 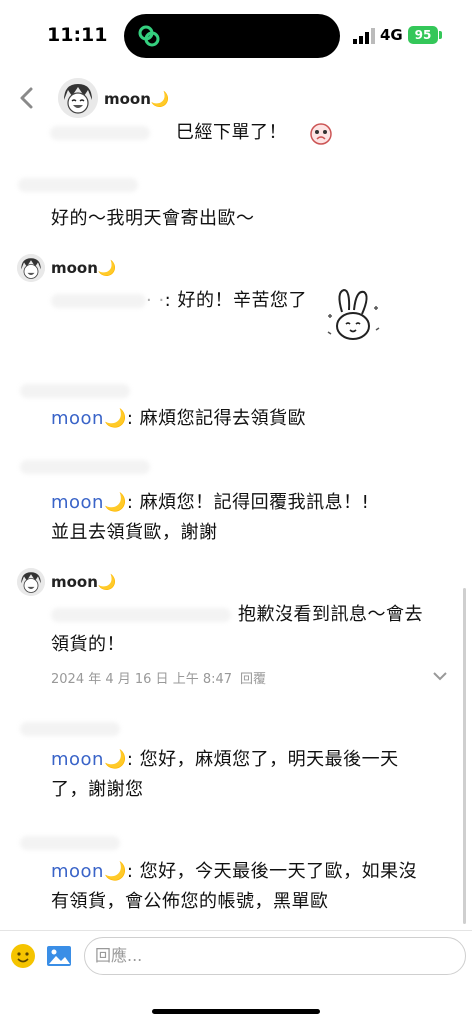 I want to click on message-text-line2: 領貨的！, so click(x=88, y=644).